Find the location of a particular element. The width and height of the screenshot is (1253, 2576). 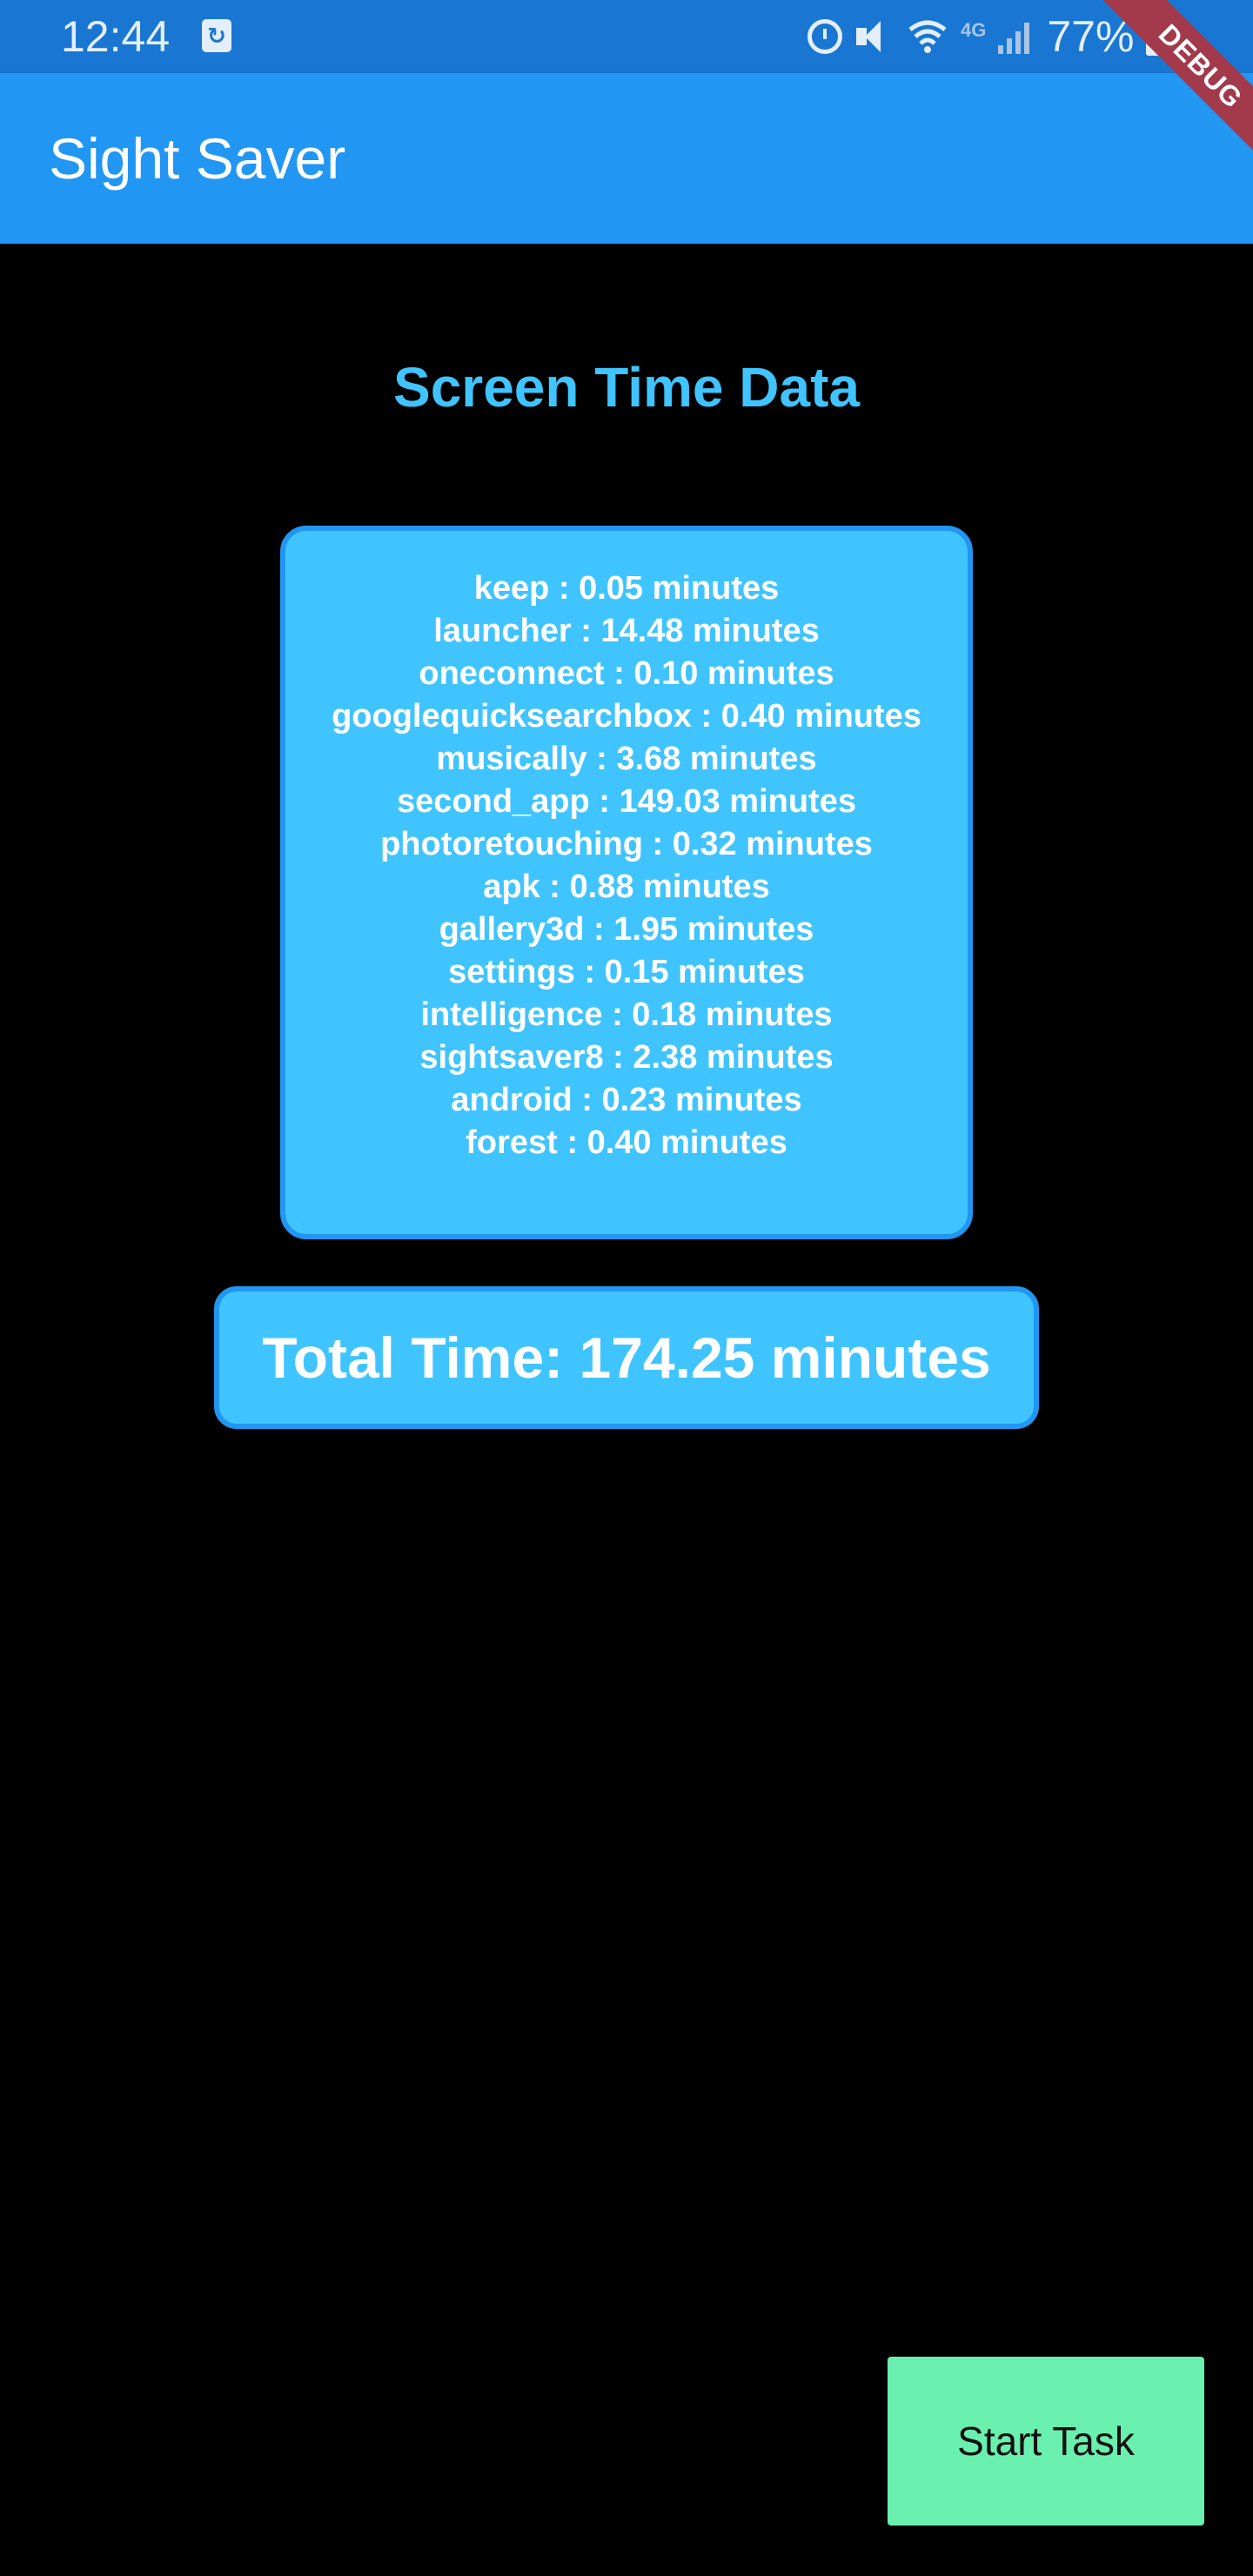

network-type-label: 4G is located at coordinates (974, 30).